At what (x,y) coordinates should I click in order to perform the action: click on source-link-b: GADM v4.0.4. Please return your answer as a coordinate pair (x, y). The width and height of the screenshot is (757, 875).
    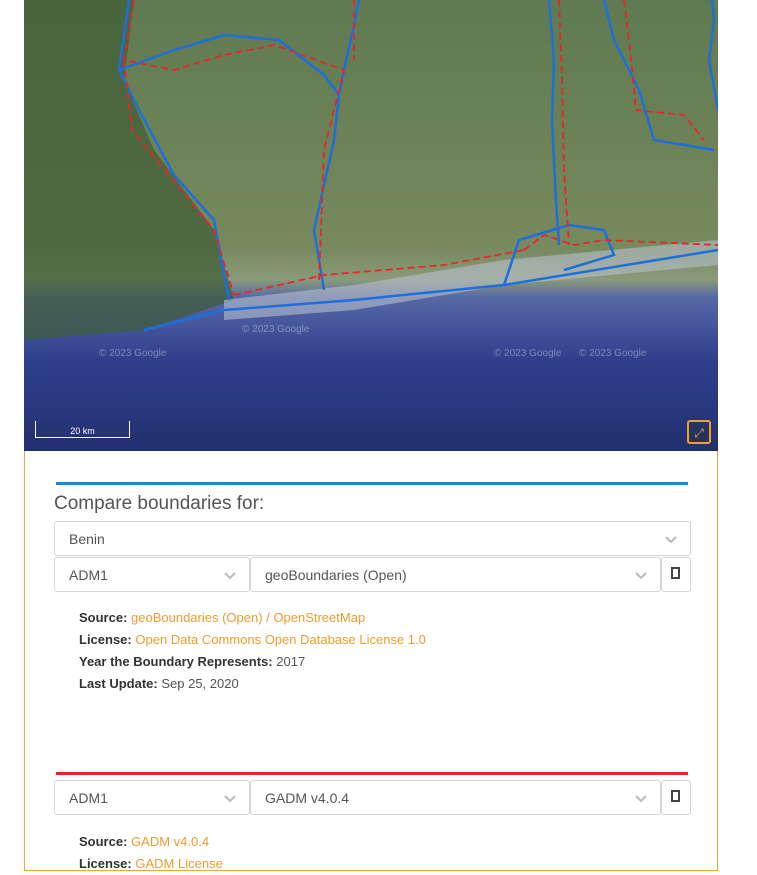
    Looking at the image, I should click on (170, 841).